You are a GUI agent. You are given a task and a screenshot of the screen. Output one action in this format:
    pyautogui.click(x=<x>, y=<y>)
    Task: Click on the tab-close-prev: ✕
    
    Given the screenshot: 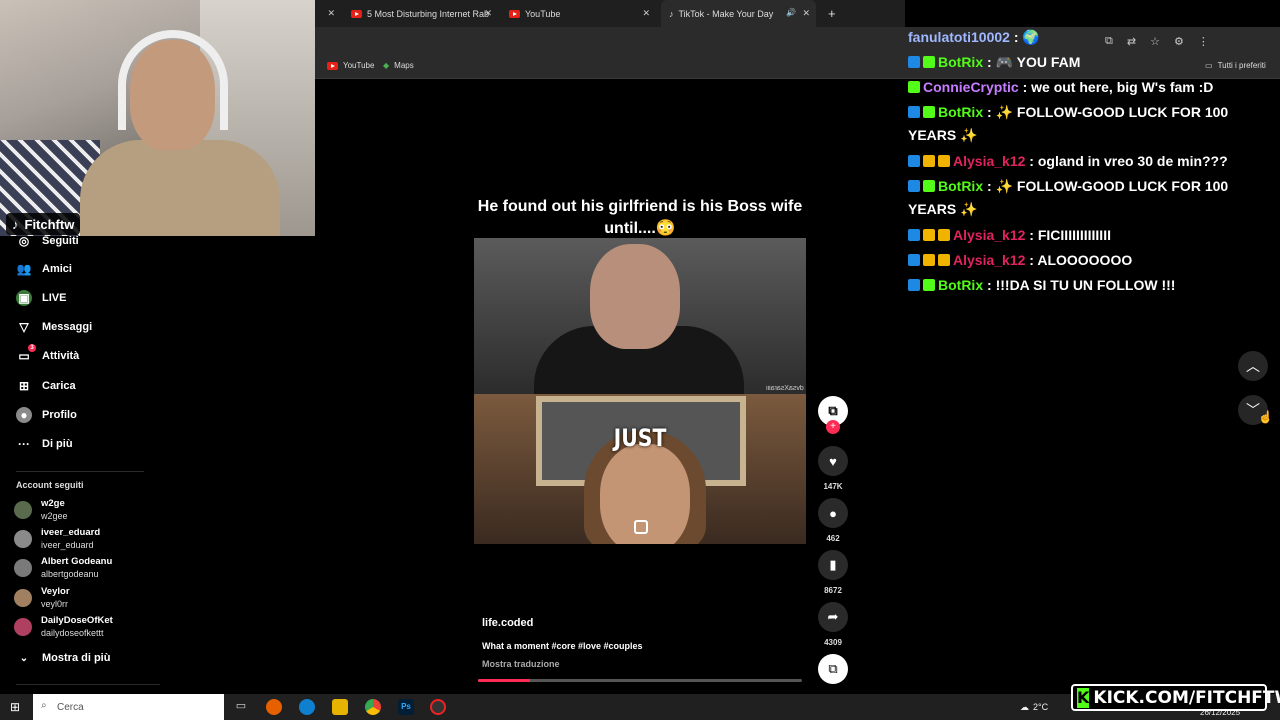 What is the action you would take?
    pyautogui.click(x=329, y=13)
    